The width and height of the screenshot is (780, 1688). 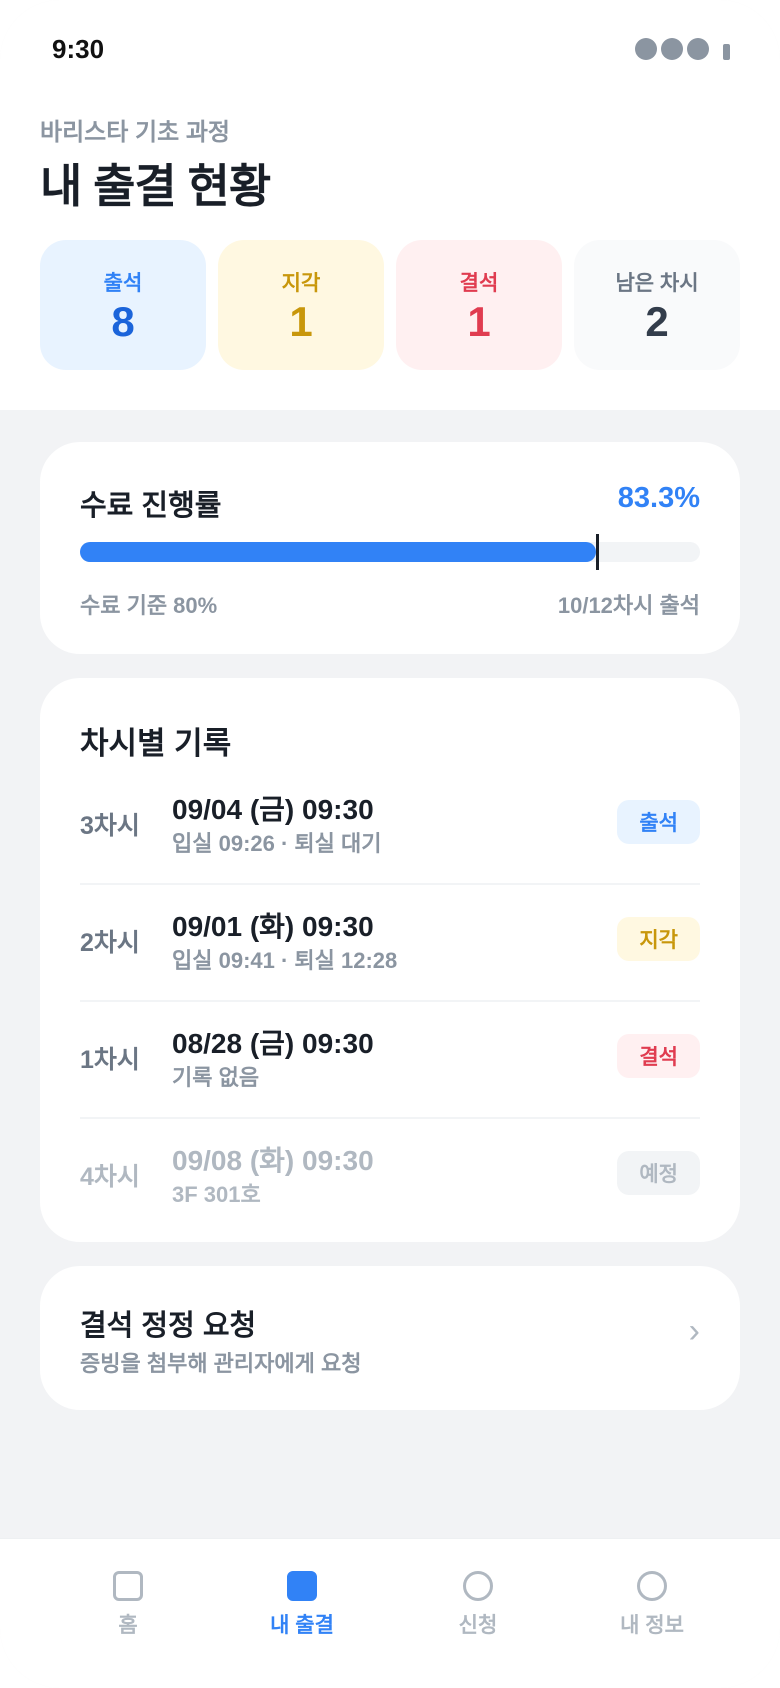 I want to click on status-badge: 예정, so click(x=658, y=1173).